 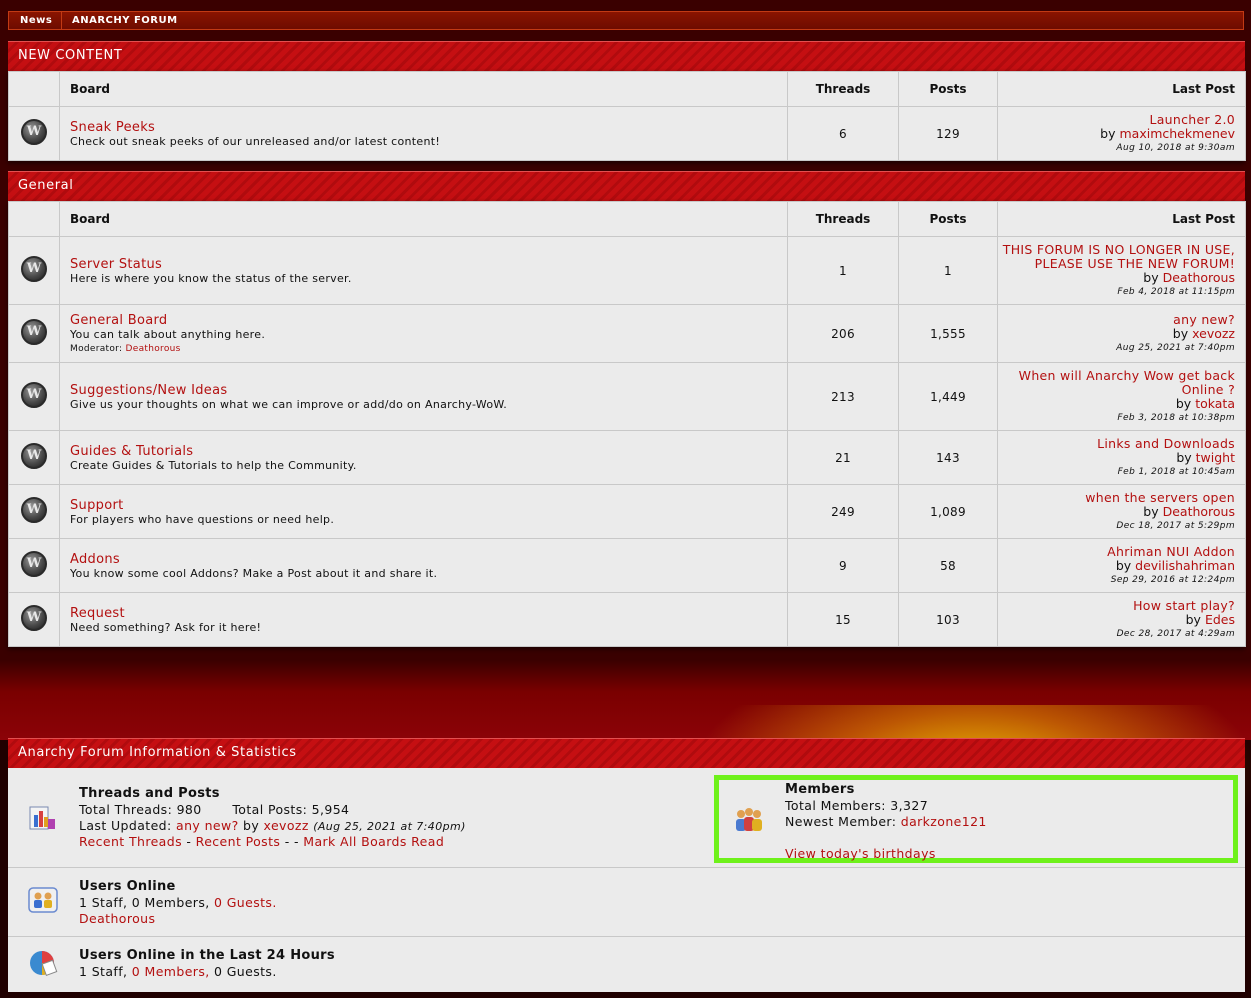 What do you see at coordinates (127, 886) in the screenshot?
I see `users-online-title: Users Online` at bounding box center [127, 886].